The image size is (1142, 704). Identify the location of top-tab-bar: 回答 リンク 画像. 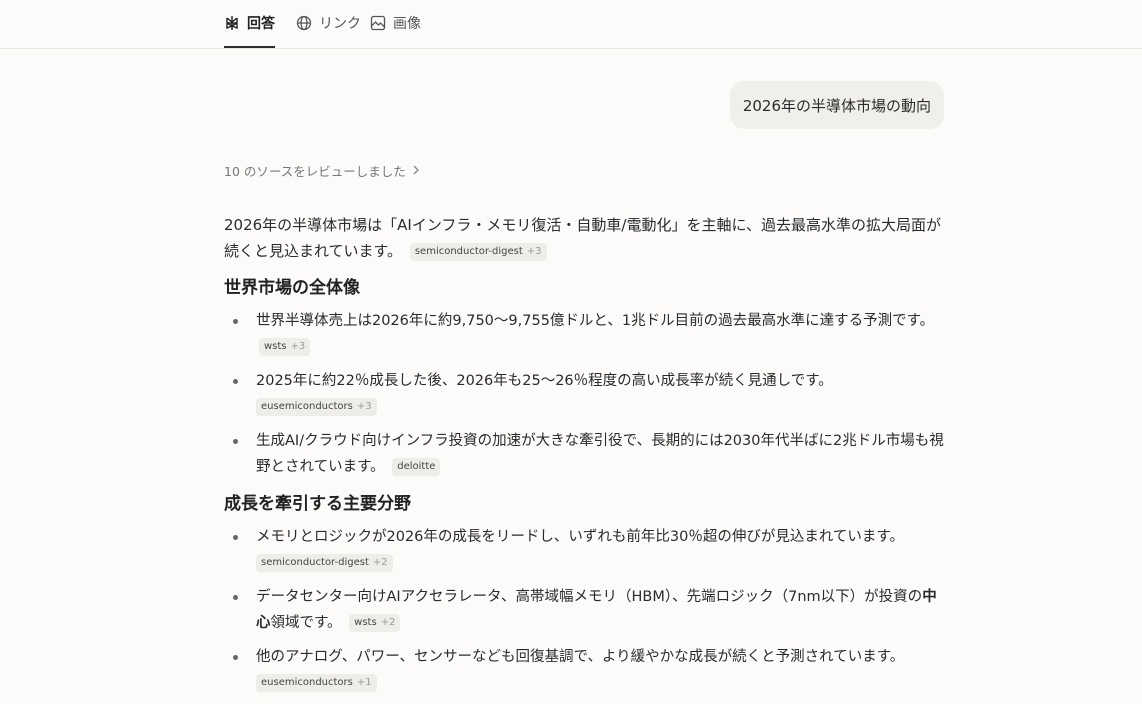
(571, 24).